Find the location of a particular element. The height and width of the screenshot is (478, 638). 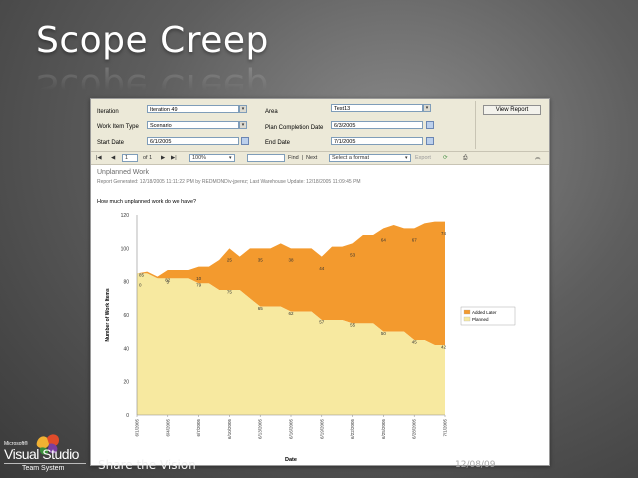

data-label: 55 is located at coordinates (353, 325).